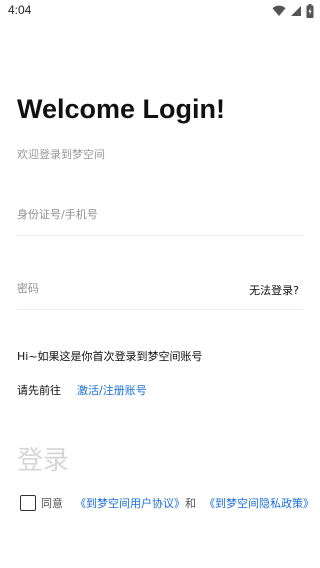 This screenshot has width=320, height=568. I want to click on battery-icon, so click(310, 11).